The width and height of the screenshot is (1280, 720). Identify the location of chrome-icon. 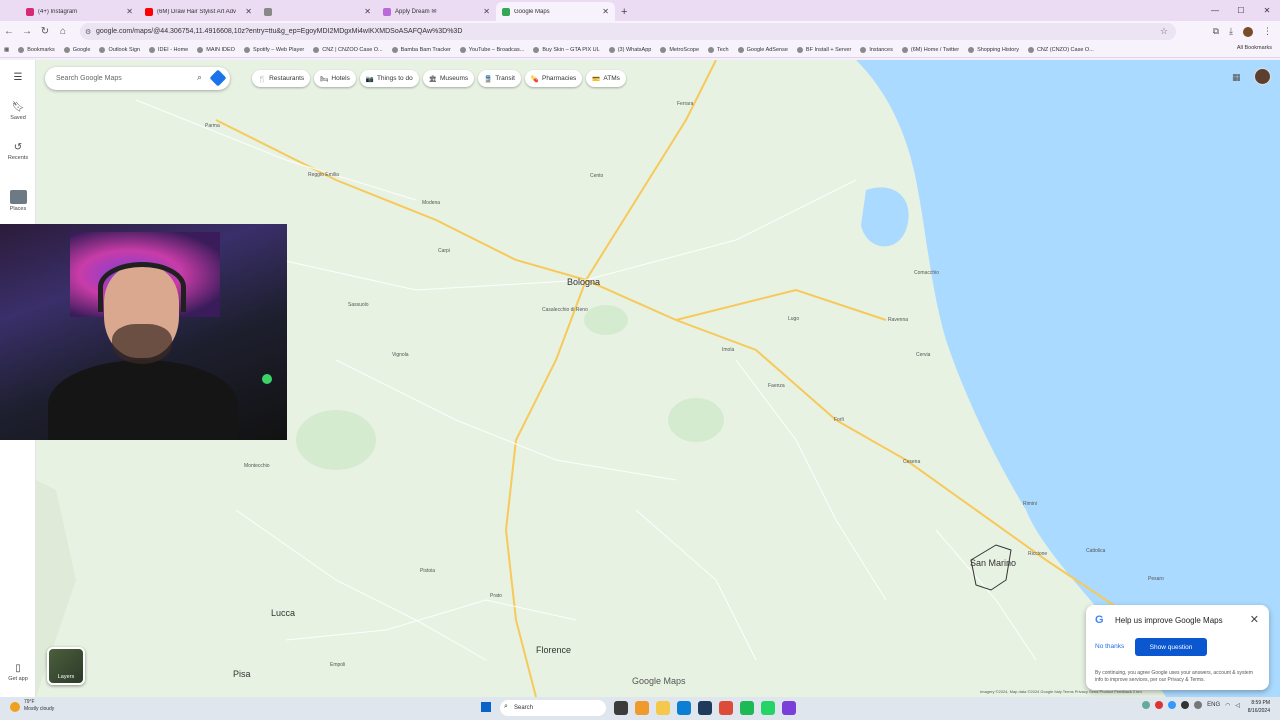
(726, 708).